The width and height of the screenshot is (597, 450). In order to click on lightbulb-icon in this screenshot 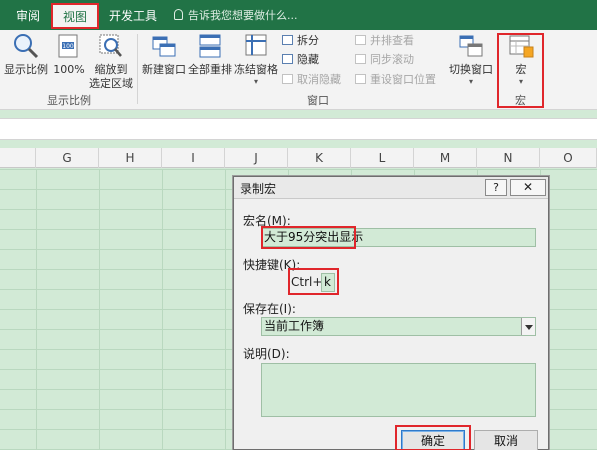, I will do `click(178, 14)`.